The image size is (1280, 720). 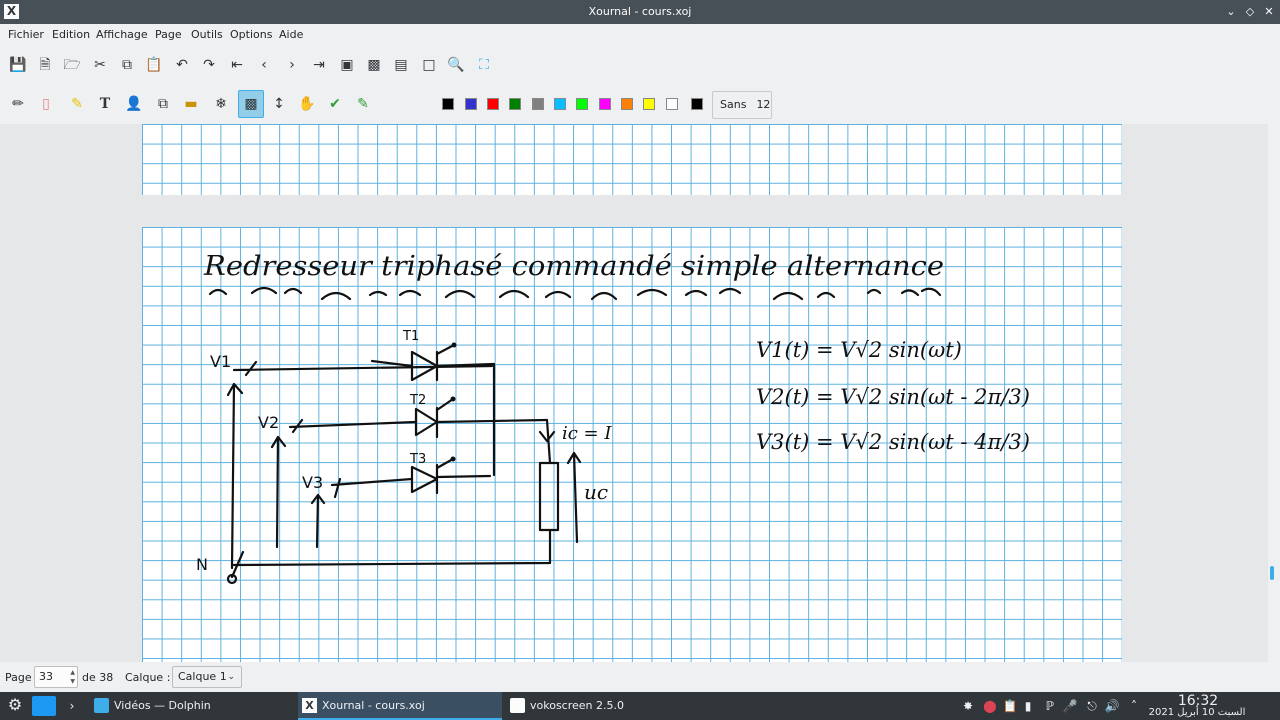 I want to click on close-icon: ✕, so click(x=1269, y=12).